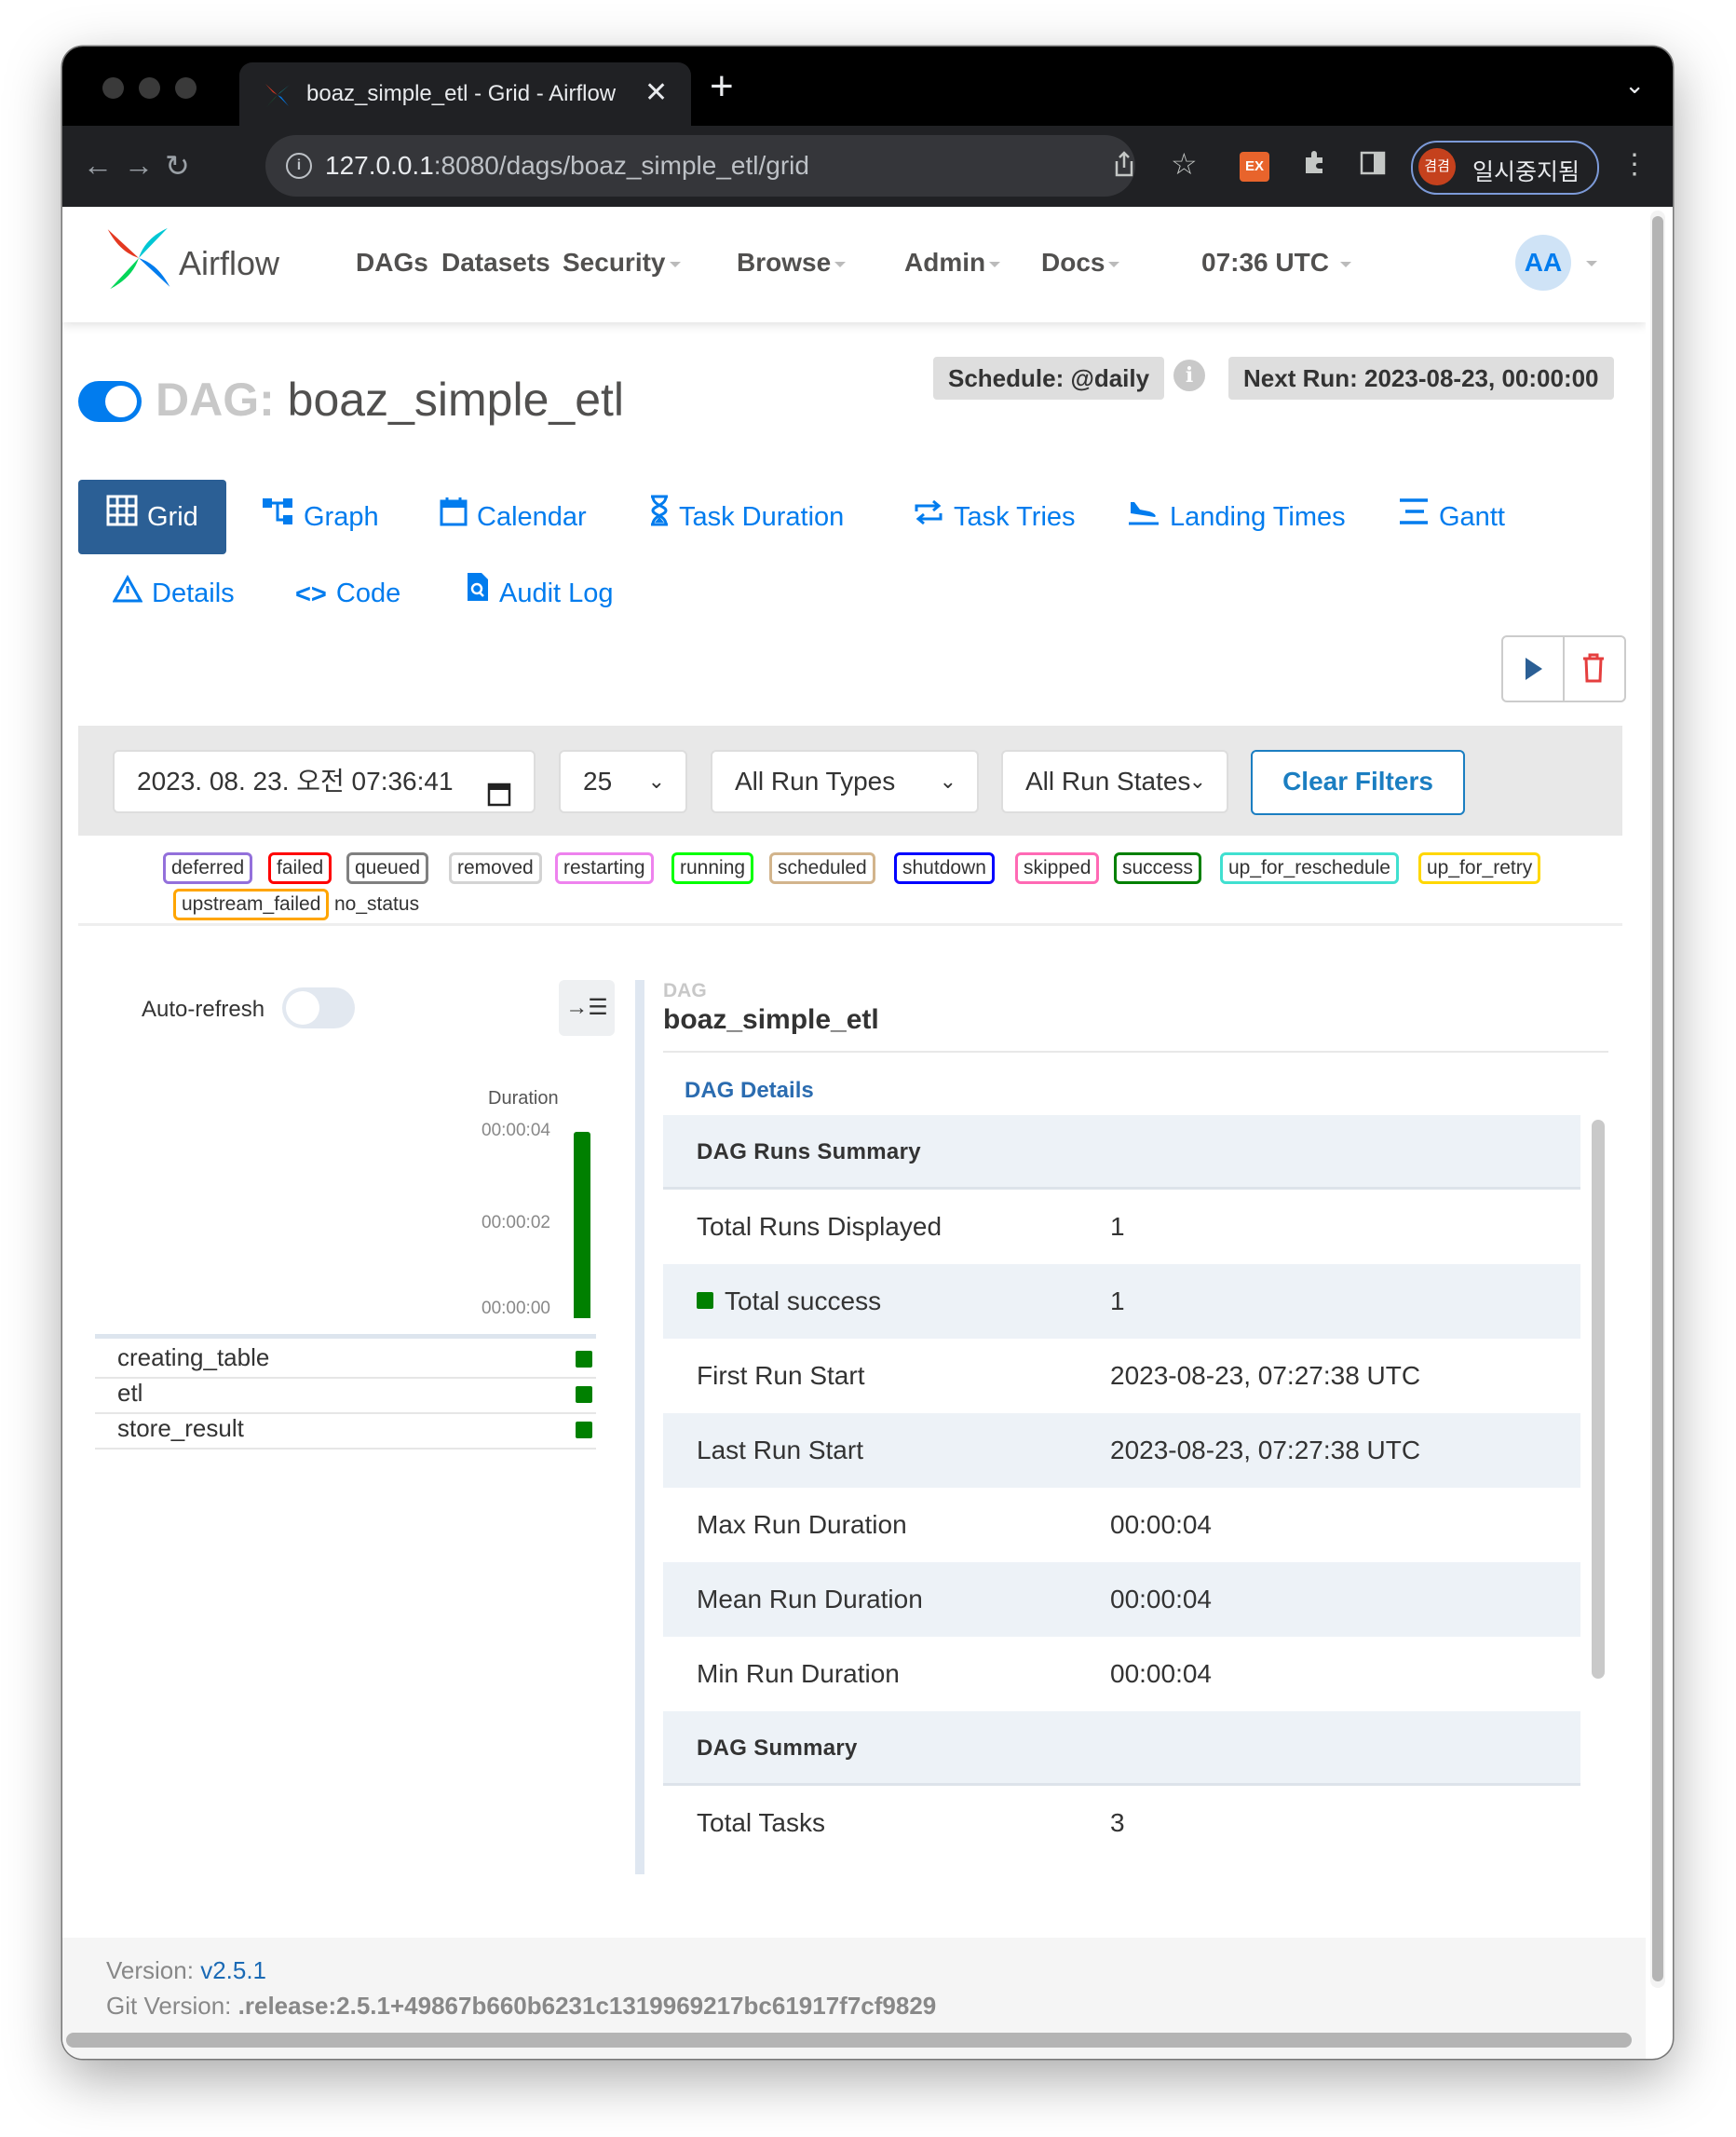 The image size is (1736, 2137). I want to click on maximize-window-button, so click(186, 88).